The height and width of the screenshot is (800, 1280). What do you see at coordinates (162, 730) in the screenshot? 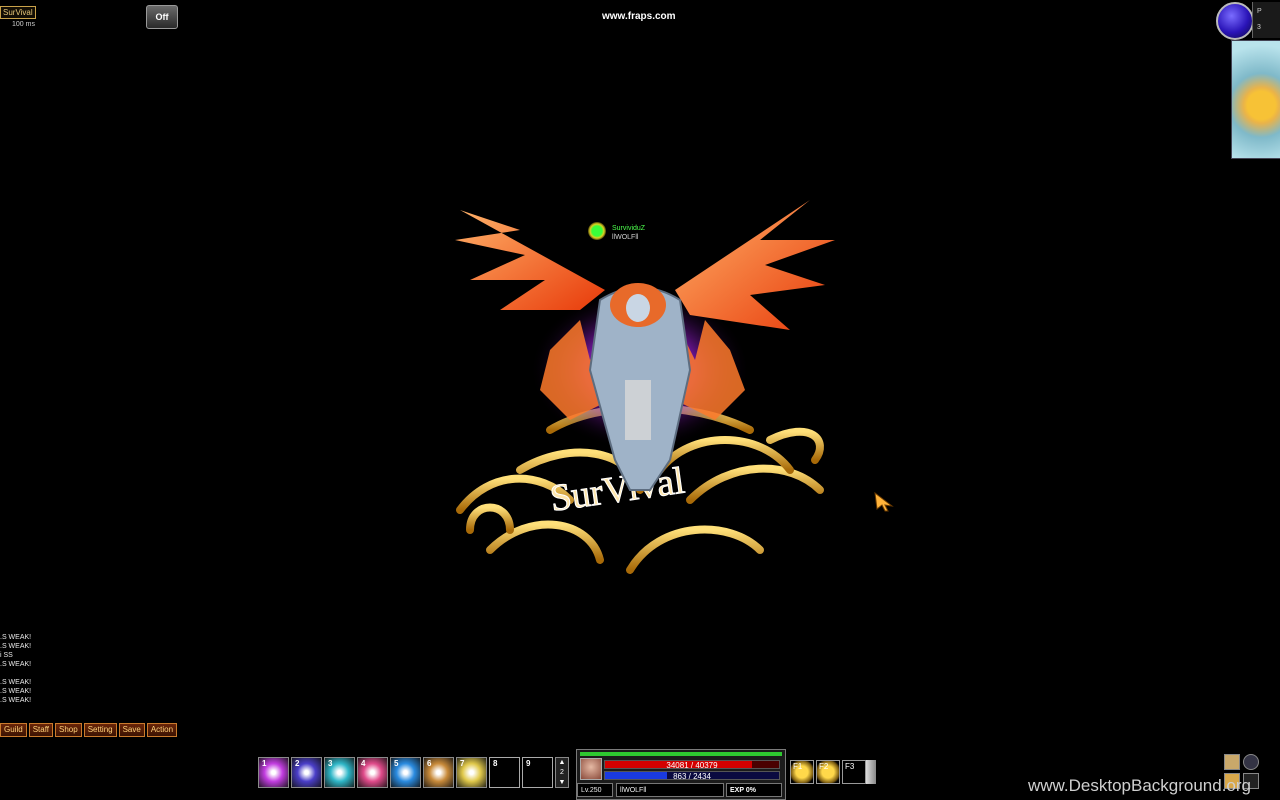
I see `menu-button-action: Action` at bounding box center [162, 730].